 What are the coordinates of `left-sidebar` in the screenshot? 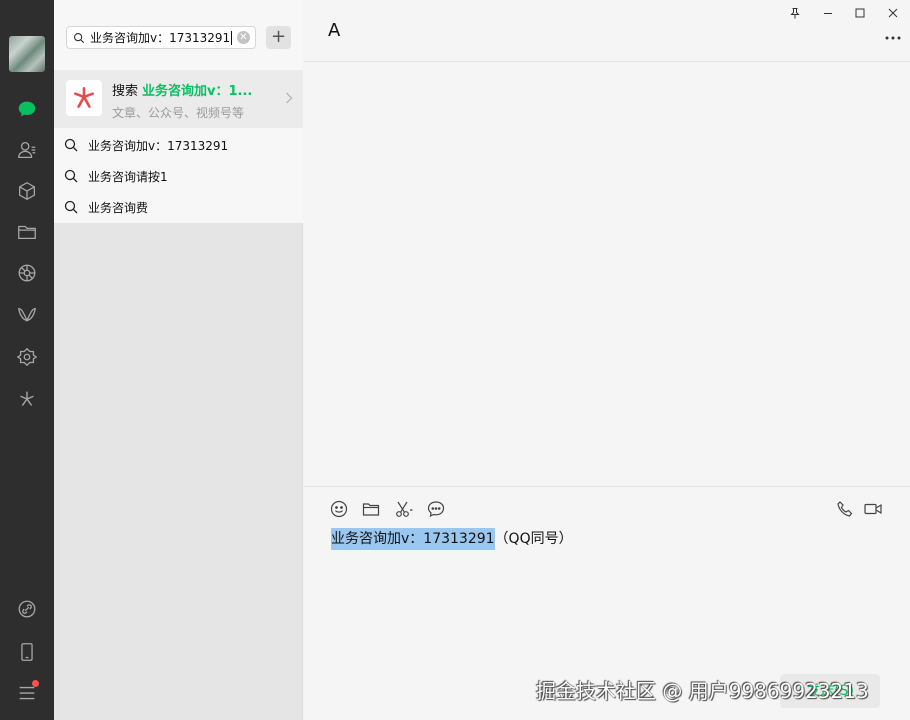 It's located at (27, 360).